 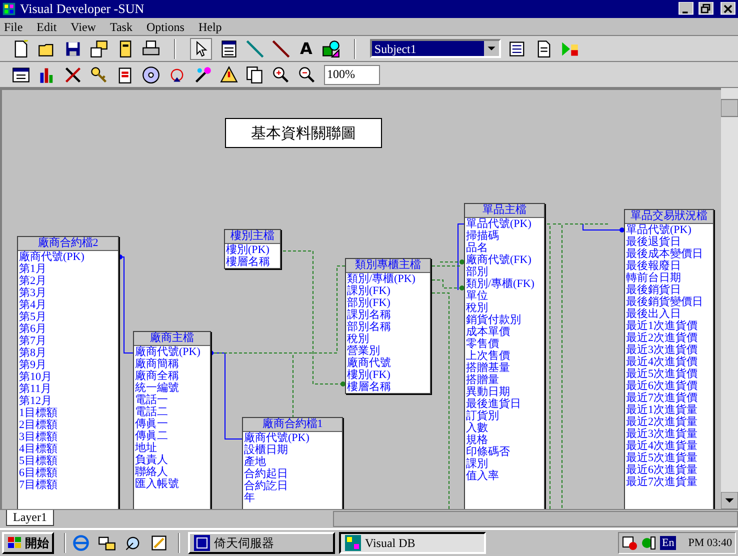 I want to click on print-icon, so click(x=151, y=49).